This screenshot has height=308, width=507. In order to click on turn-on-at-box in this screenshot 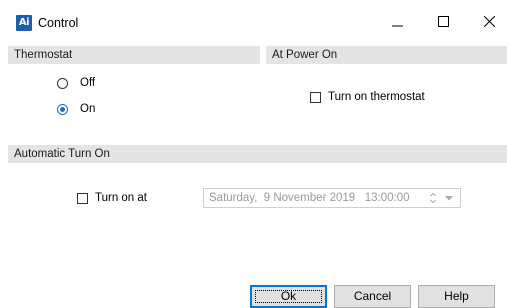, I will do `click(82, 198)`.